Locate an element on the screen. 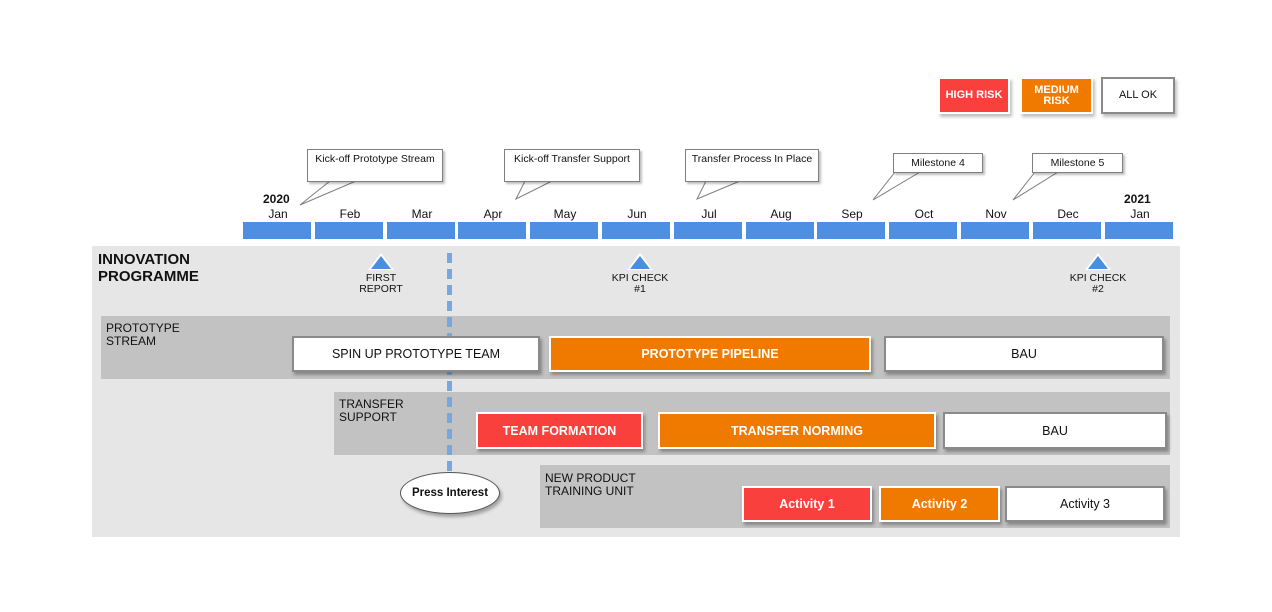  year-end: 2021 is located at coordinates (1137, 199).